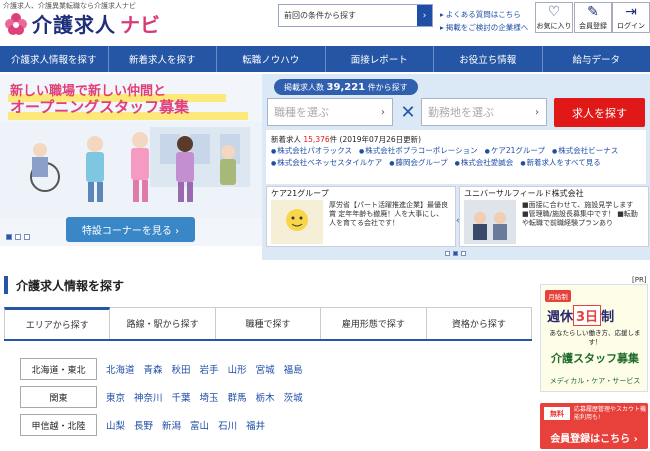 The width and height of the screenshot is (650, 451). What do you see at coordinates (580, 315) in the screenshot?
I see `ad-headline: 週休 3日制` at bounding box center [580, 315].